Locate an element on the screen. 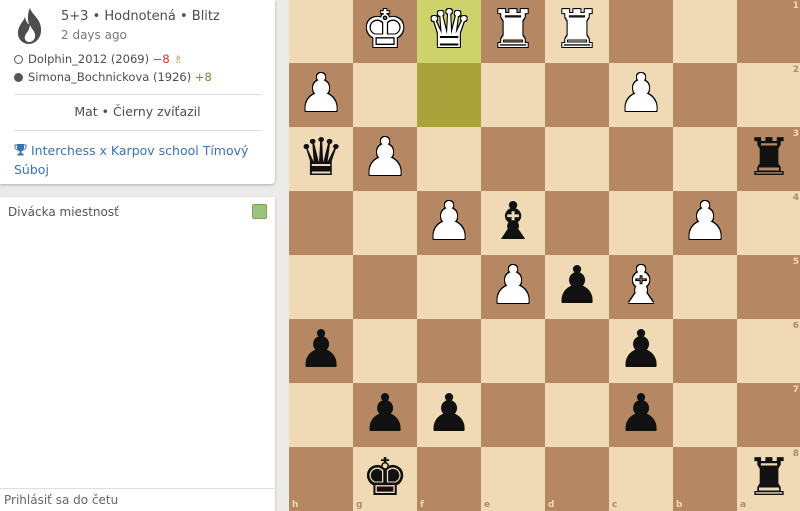 The height and width of the screenshot is (511, 800). square-d4 is located at coordinates (577, 223).